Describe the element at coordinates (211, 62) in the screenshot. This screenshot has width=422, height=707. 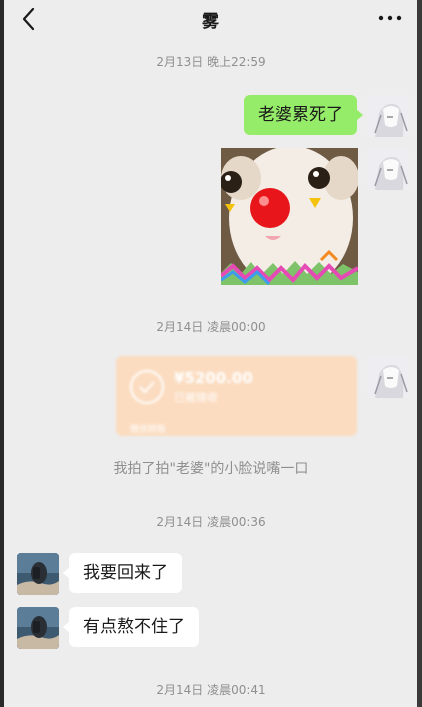
I see `timestamp: 2月13日 晚上22:59` at that location.